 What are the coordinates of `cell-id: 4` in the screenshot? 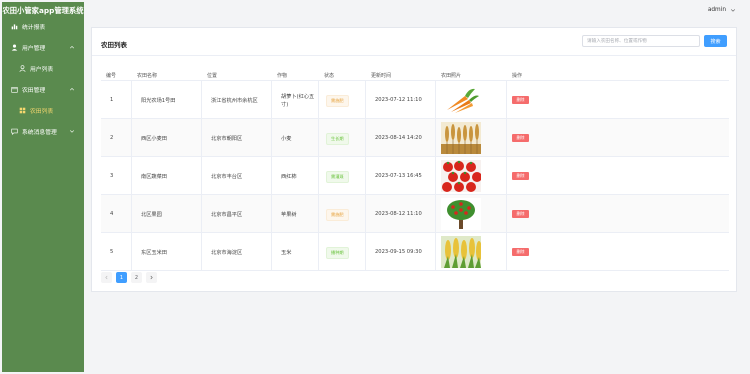 It's located at (112, 214).